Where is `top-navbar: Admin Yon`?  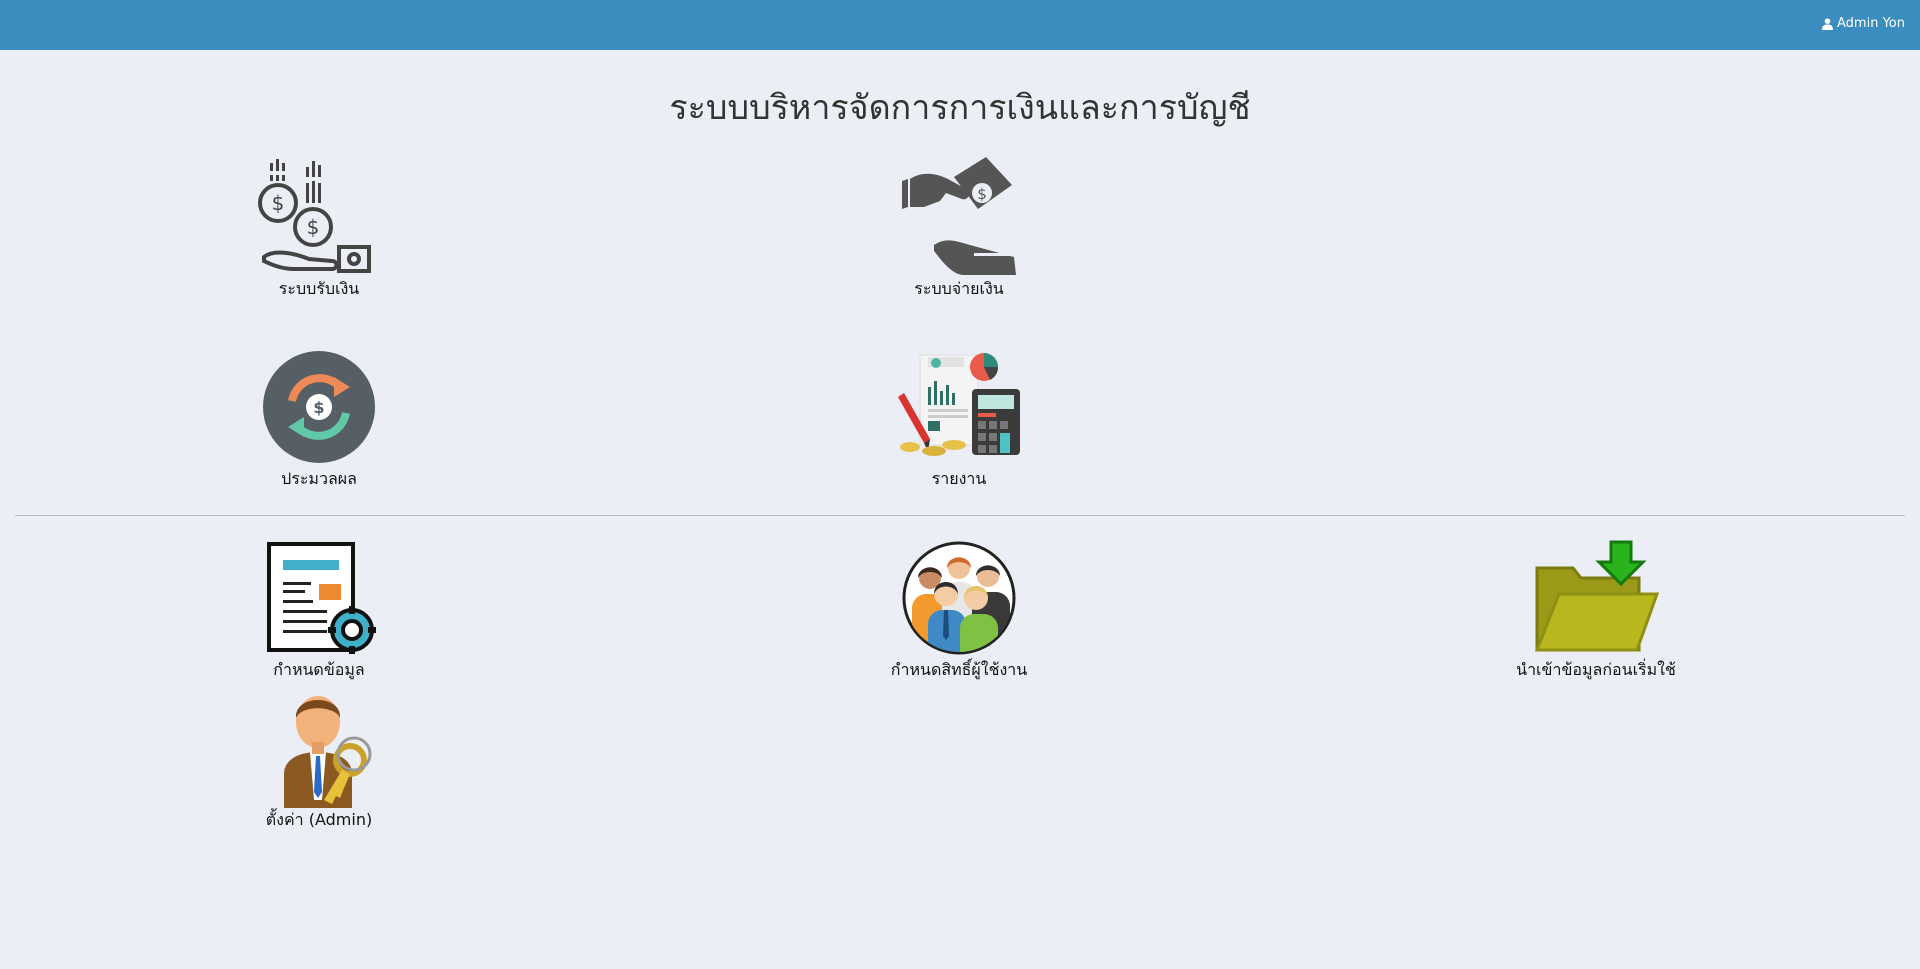 top-navbar: Admin Yon is located at coordinates (960, 25).